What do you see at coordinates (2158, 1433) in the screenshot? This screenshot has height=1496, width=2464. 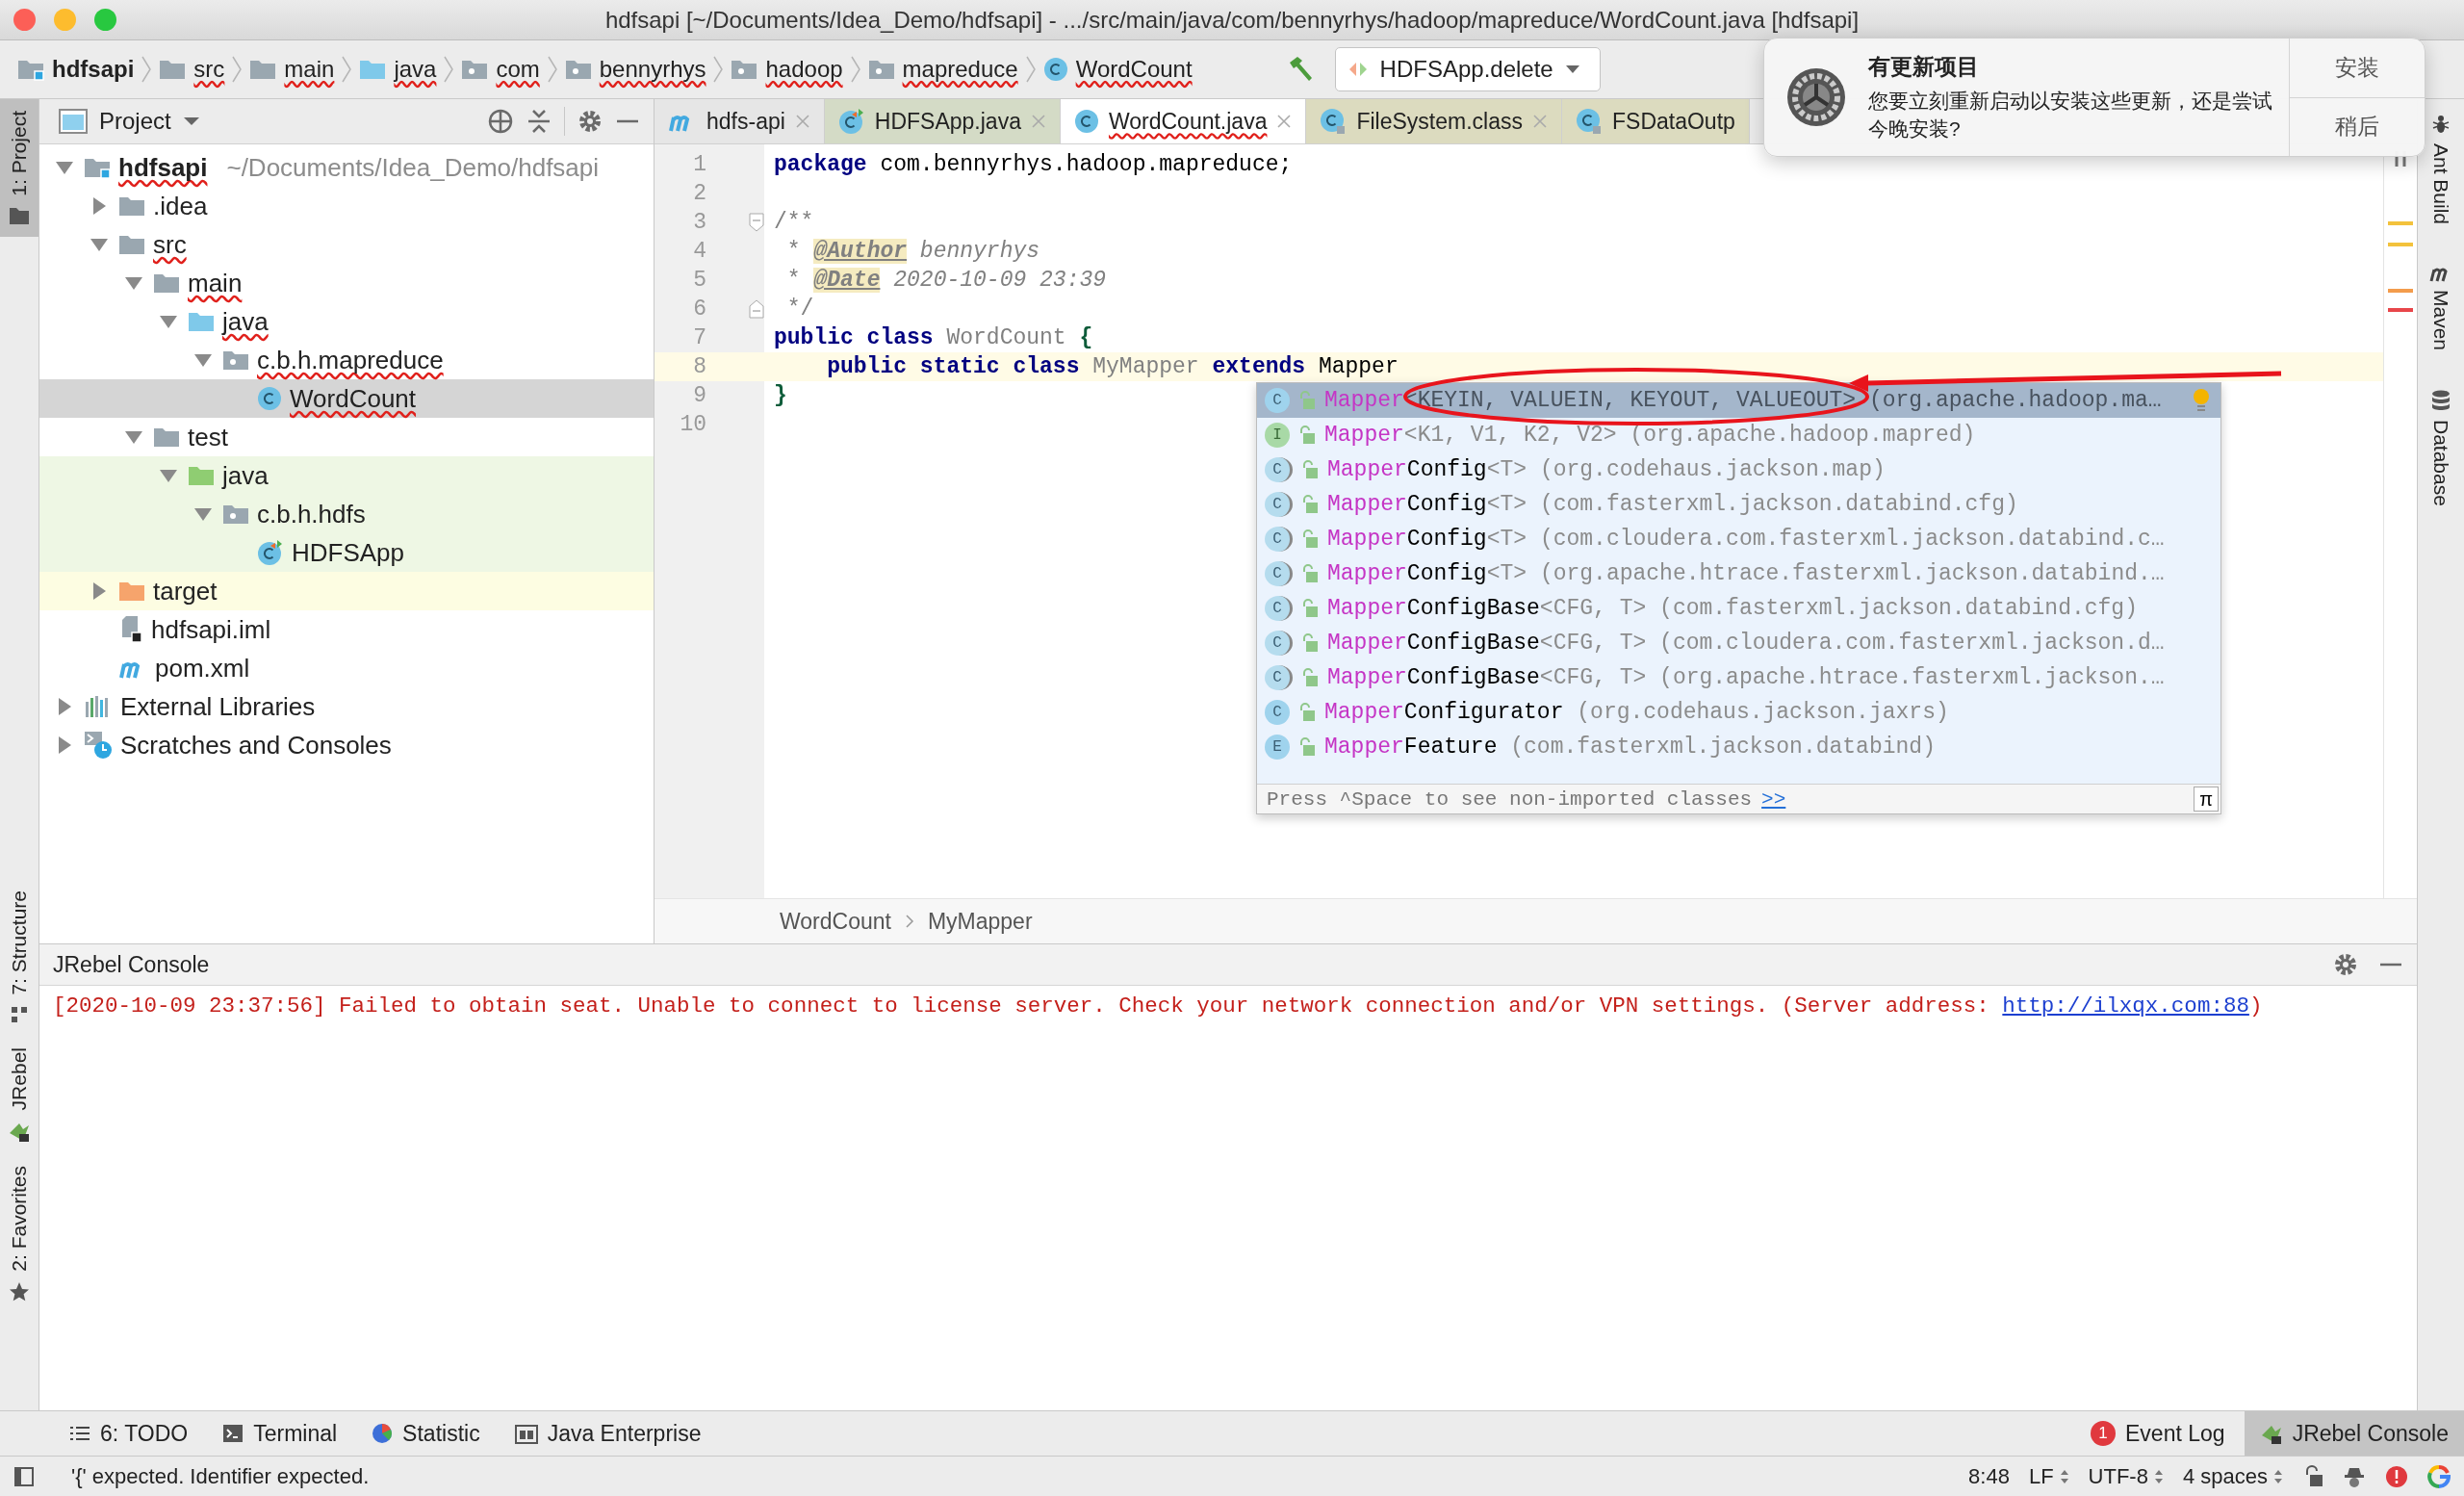 I see `tool-tab: 1 Event Log` at bounding box center [2158, 1433].